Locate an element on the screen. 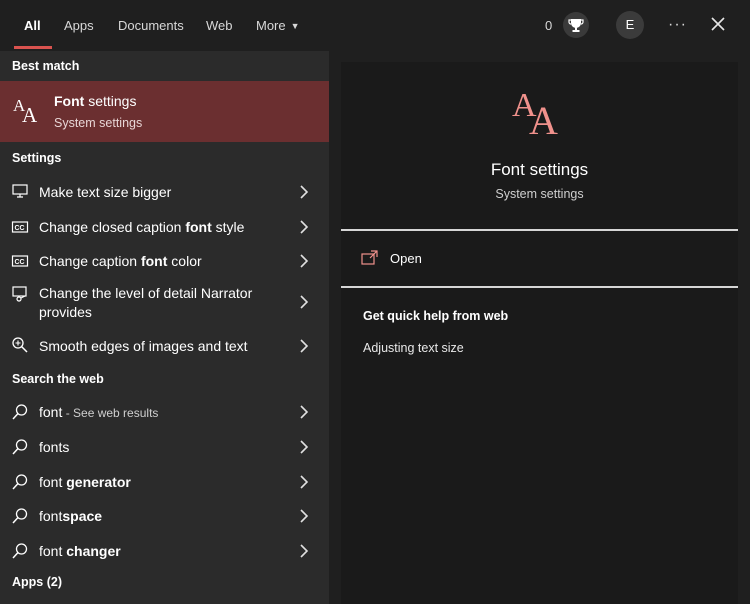 Image resolution: width=750 pixels, height=604 pixels. web-result-font-generator: font generator is located at coordinates (164, 483).